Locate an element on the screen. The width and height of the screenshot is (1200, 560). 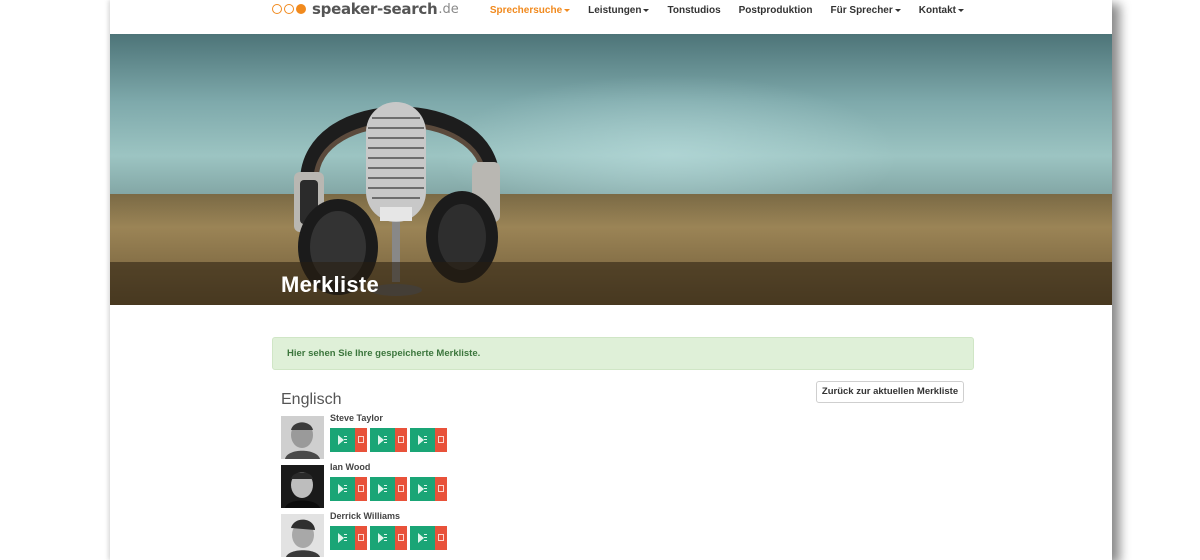
section-title: Englisch is located at coordinates (311, 399).